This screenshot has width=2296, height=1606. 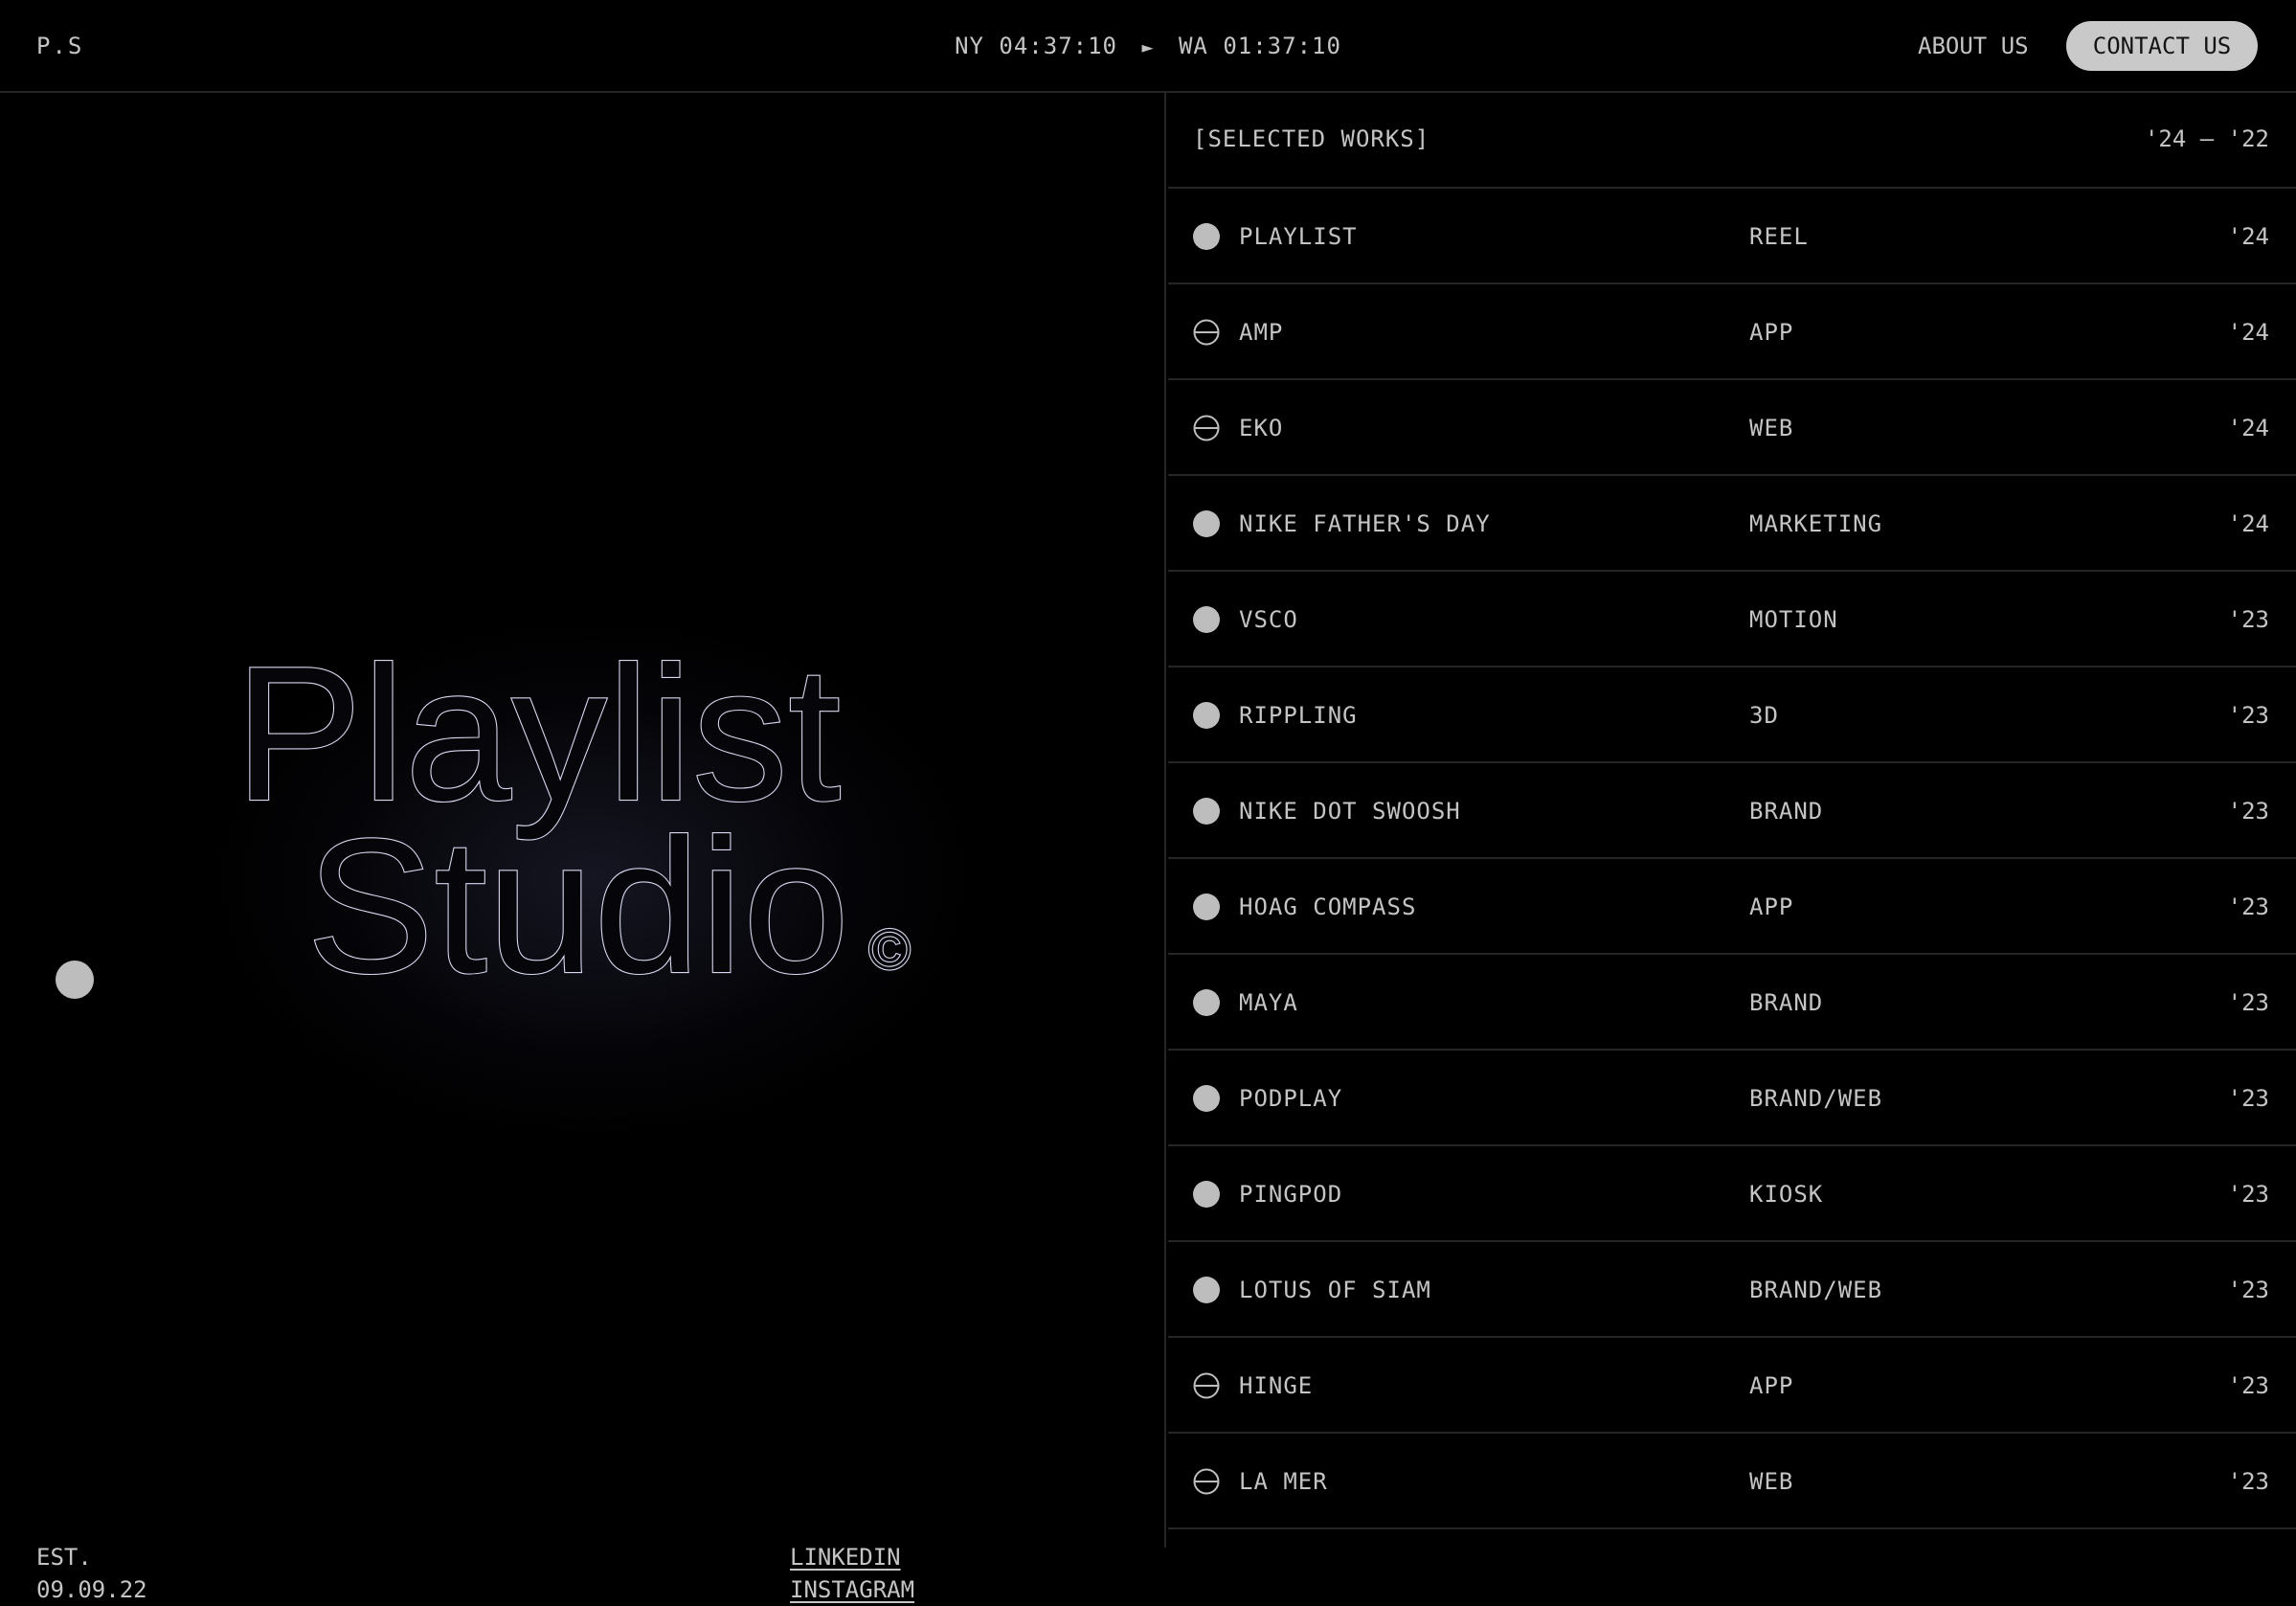 What do you see at coordinates (1732, 1003) in the screenshot?
I see `work-row: MAYA BRAND '23` at bounding box center [1732, 1003].